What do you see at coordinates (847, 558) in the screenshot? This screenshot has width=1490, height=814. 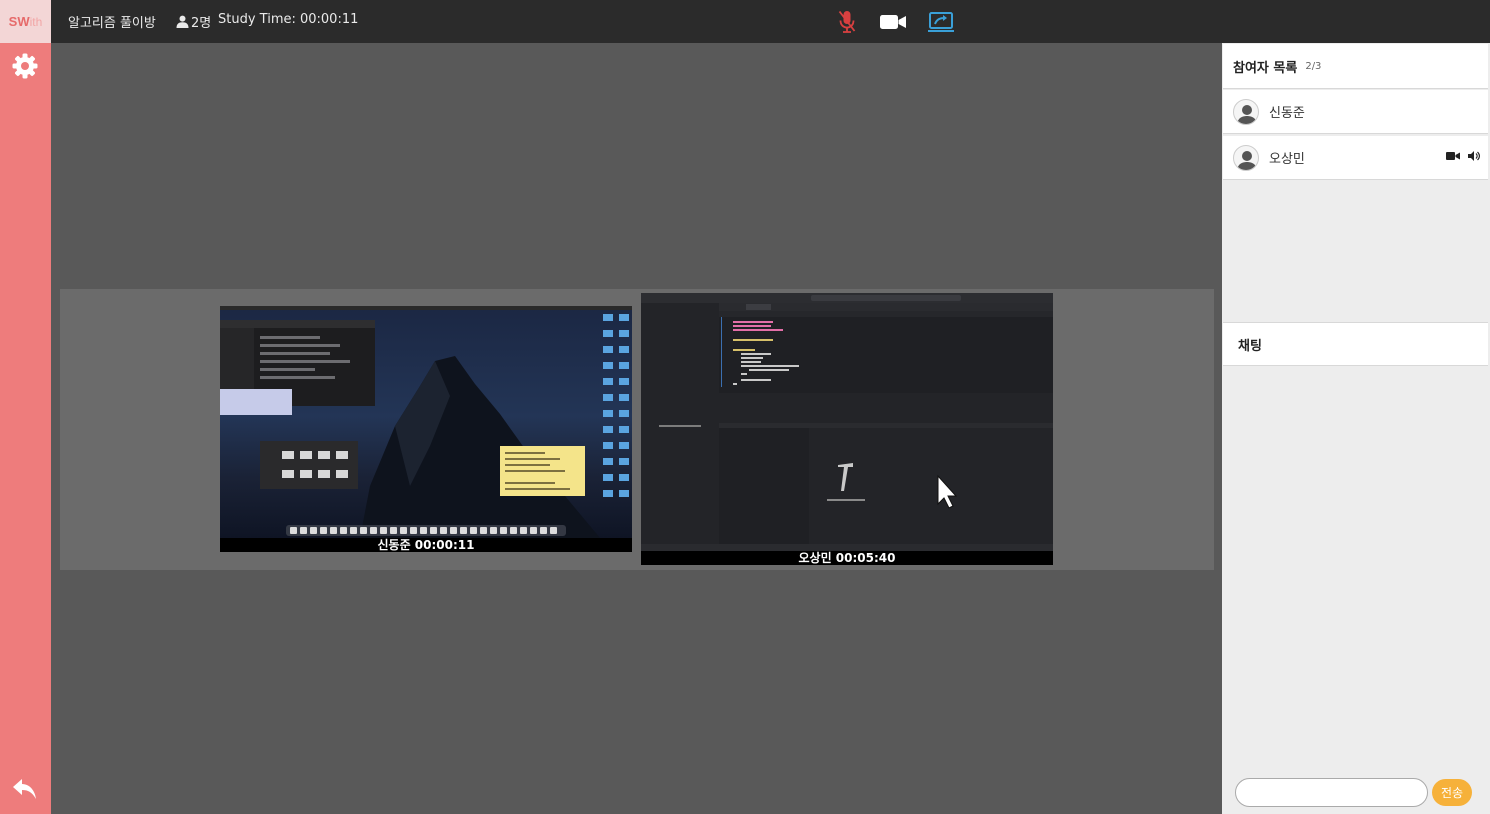 I see `video-caption: 오상민 00:05:40` at bounding box center [847, 558].